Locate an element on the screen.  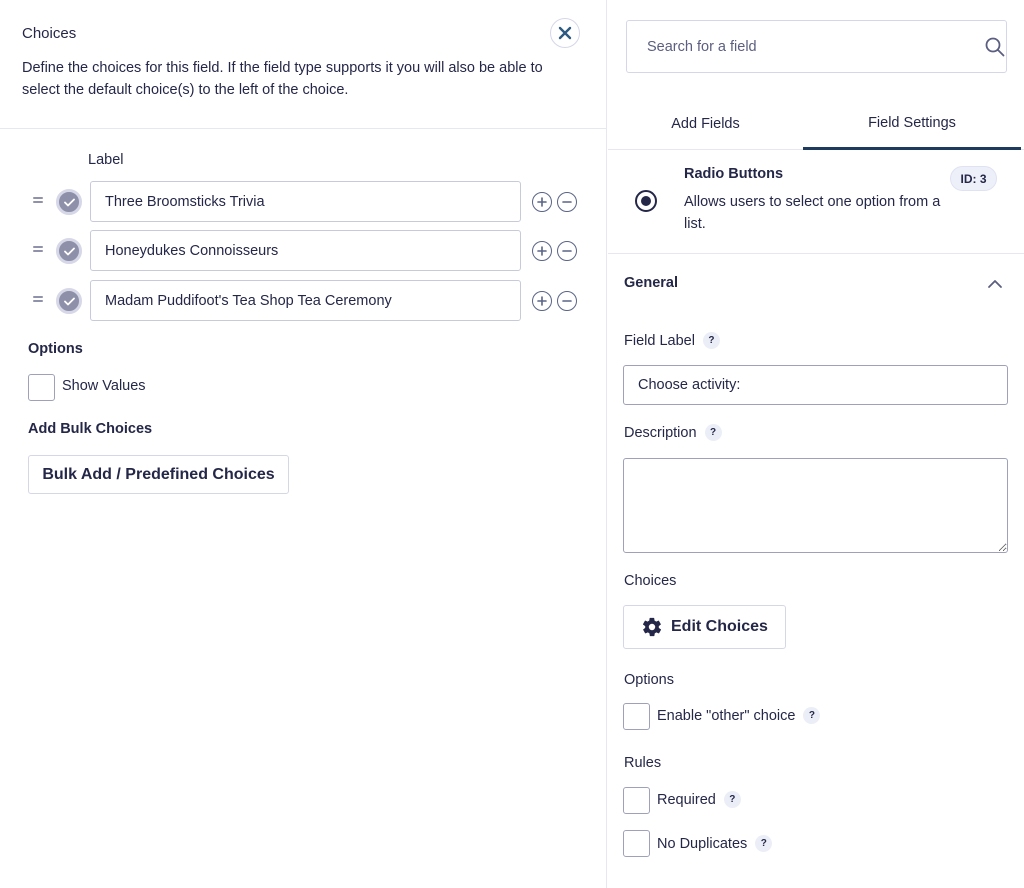
field-search-box is located at coordinates (816, 46).